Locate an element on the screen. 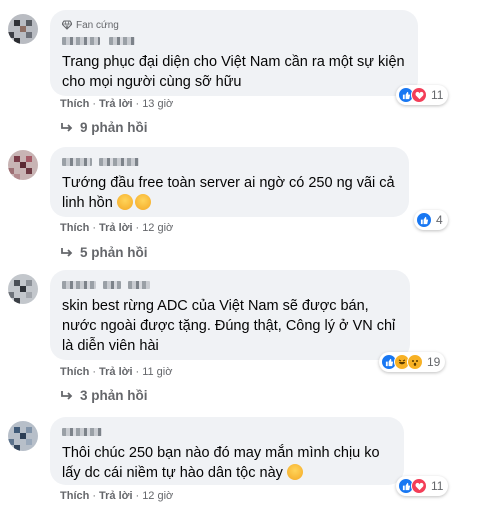 This screenshot has width=487, height=509. view-replies-button: 3 phản hồi is located at coordinates (104, 395).